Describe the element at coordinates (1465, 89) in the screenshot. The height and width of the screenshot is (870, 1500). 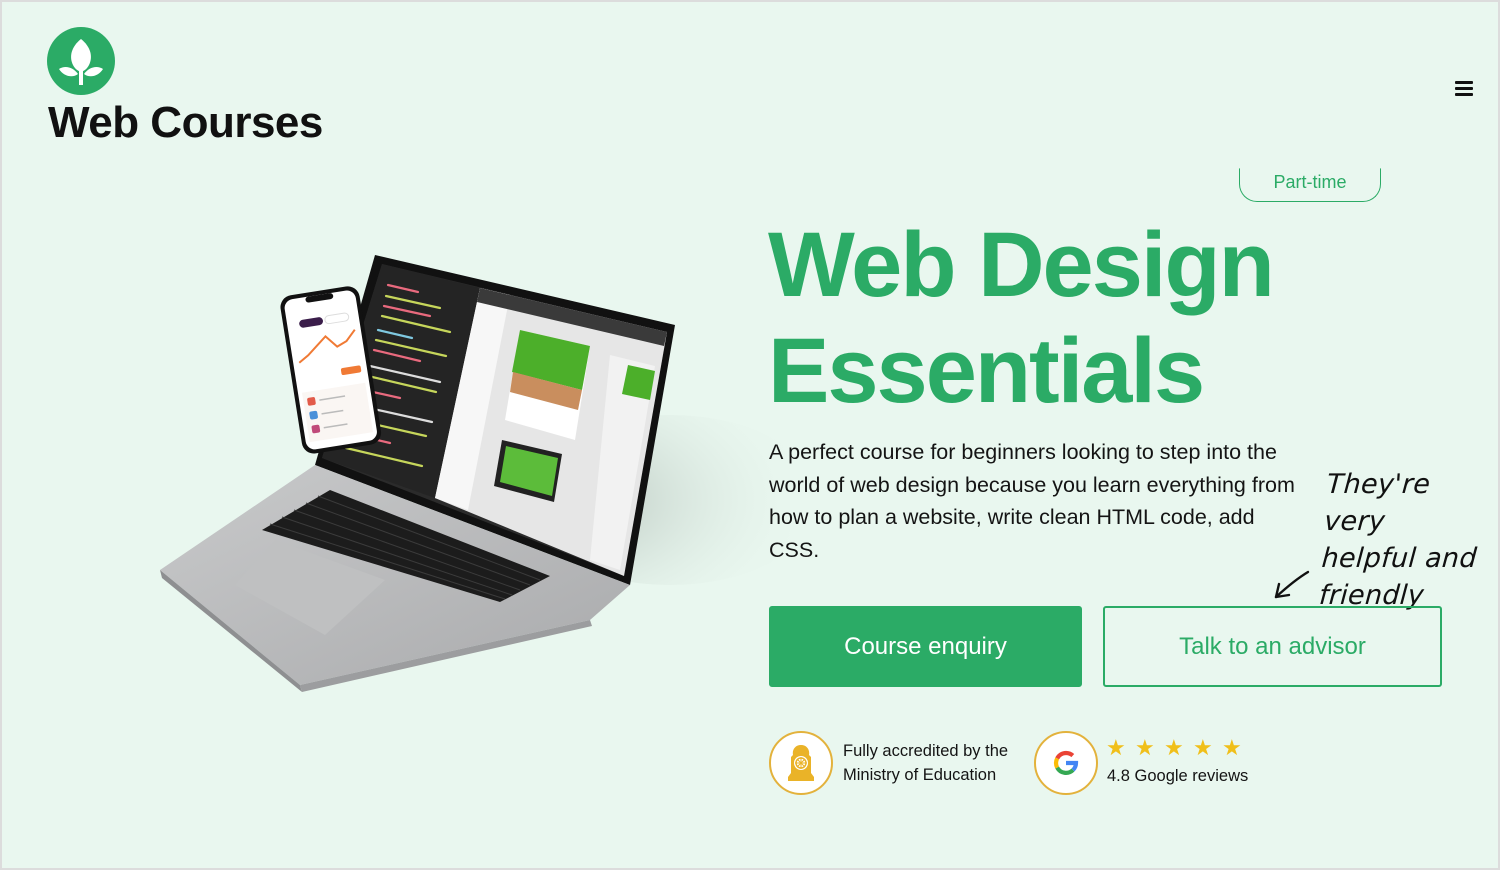
I see `hamburger-menu-icon` at that location.